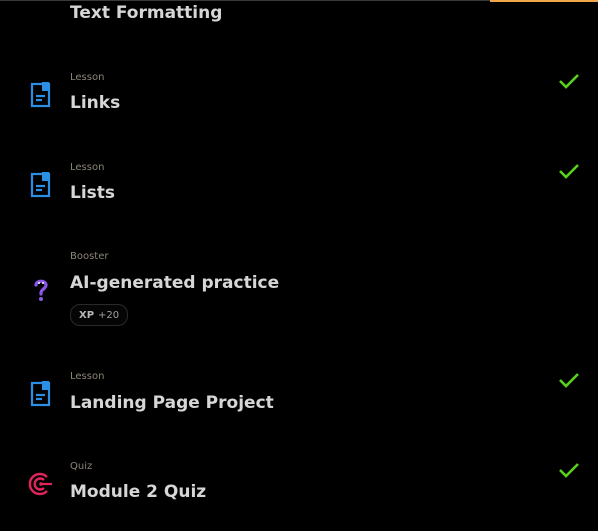  Describe the element at coordinates (40, 484) in the screenshot. I see `target-icon` at that location.